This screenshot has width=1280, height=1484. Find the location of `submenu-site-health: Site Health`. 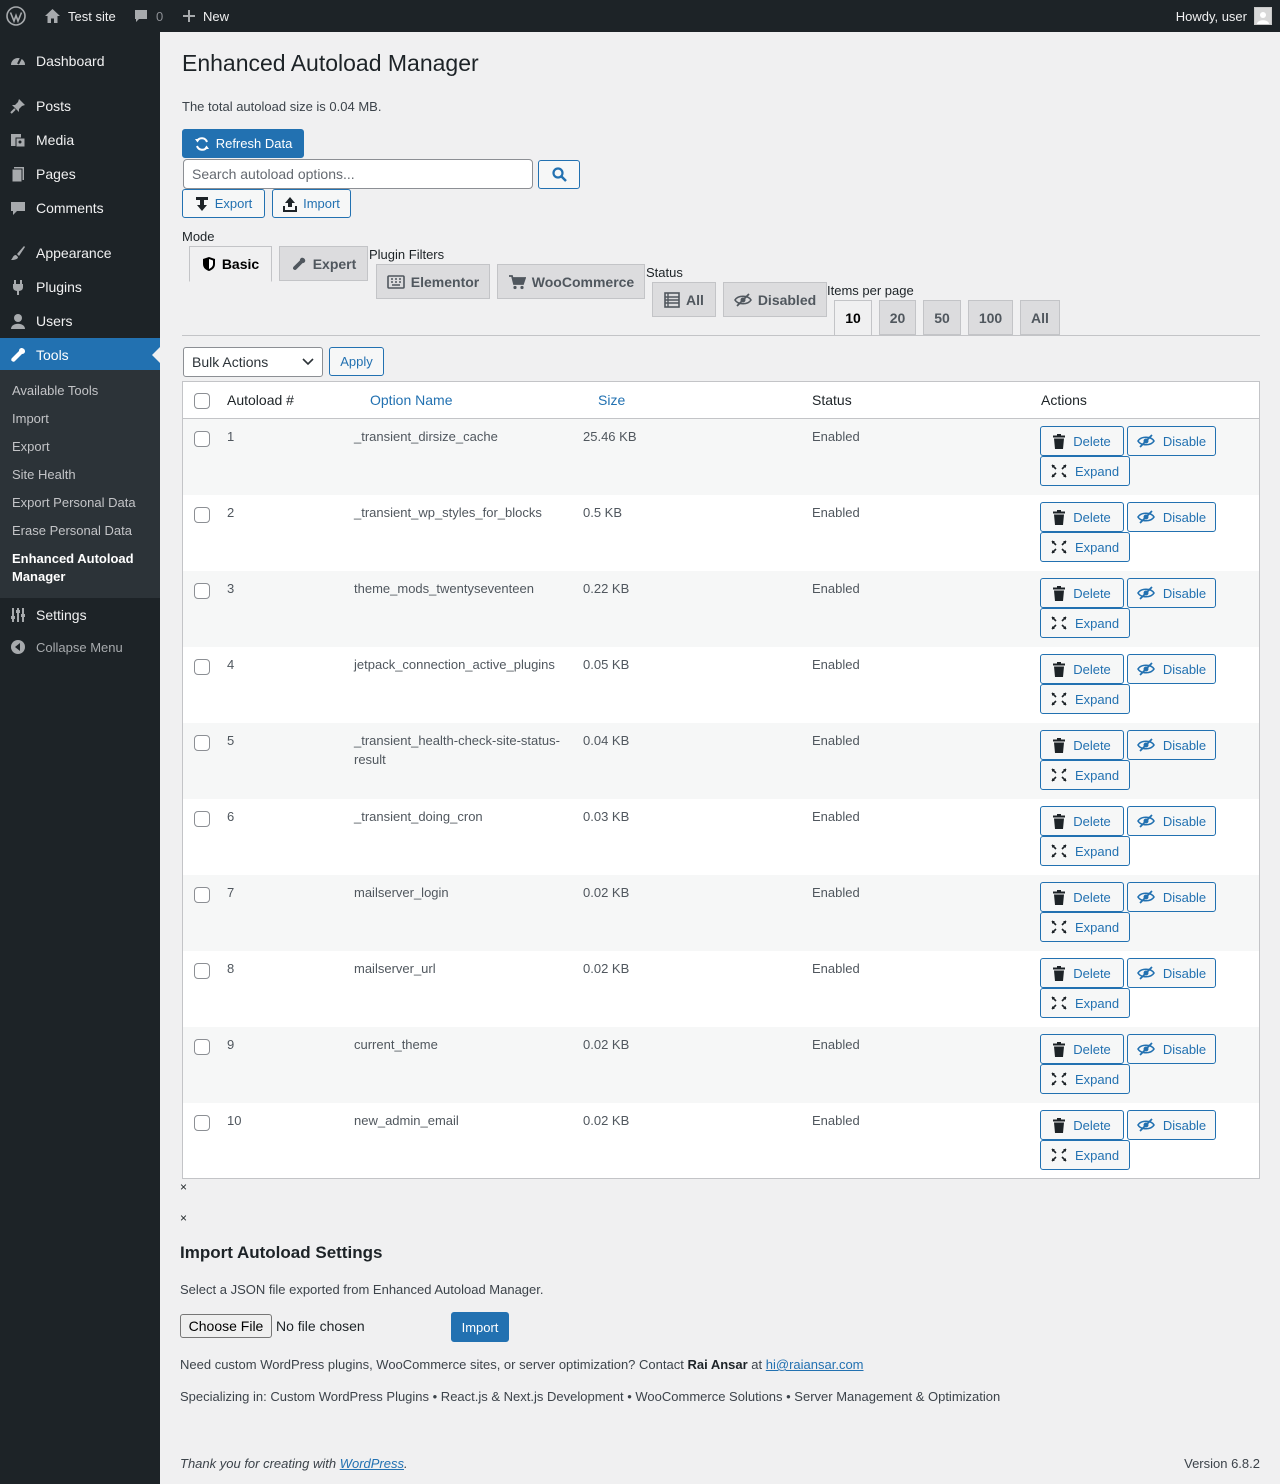

submenu-site-health: Site Health is located at coordinates (82, 475).